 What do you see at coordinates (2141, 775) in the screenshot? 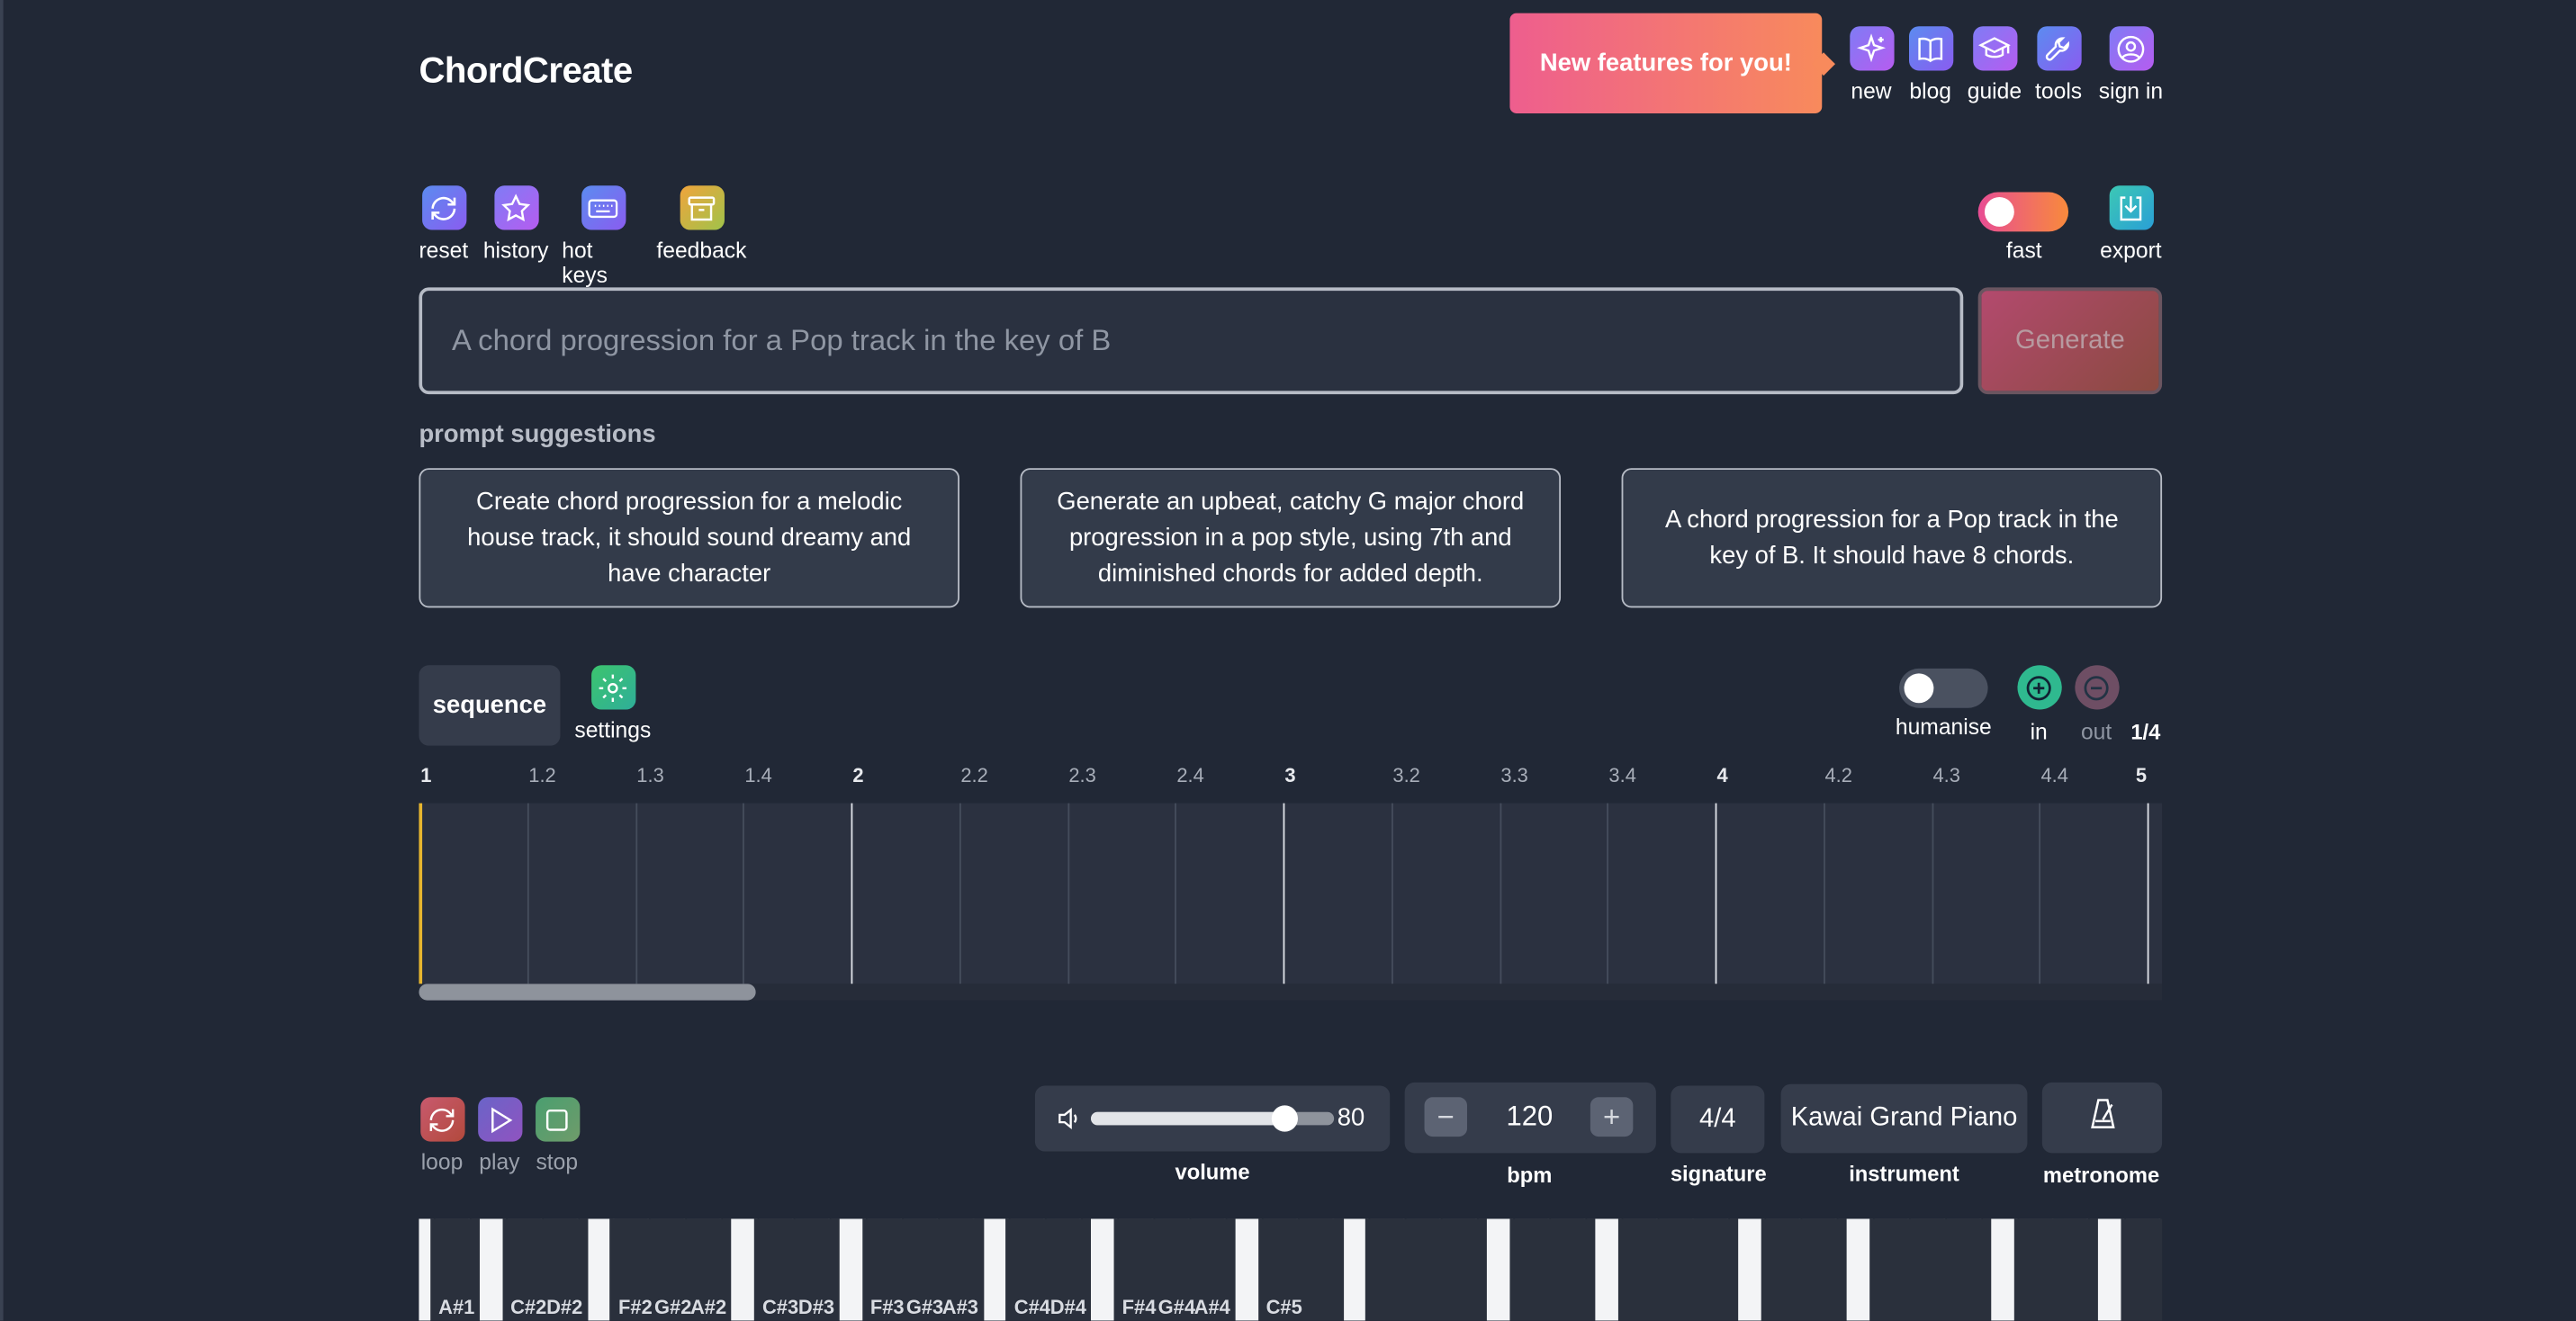
I see `ruler-tick-label: 5` at bounding box center [2141, 775].